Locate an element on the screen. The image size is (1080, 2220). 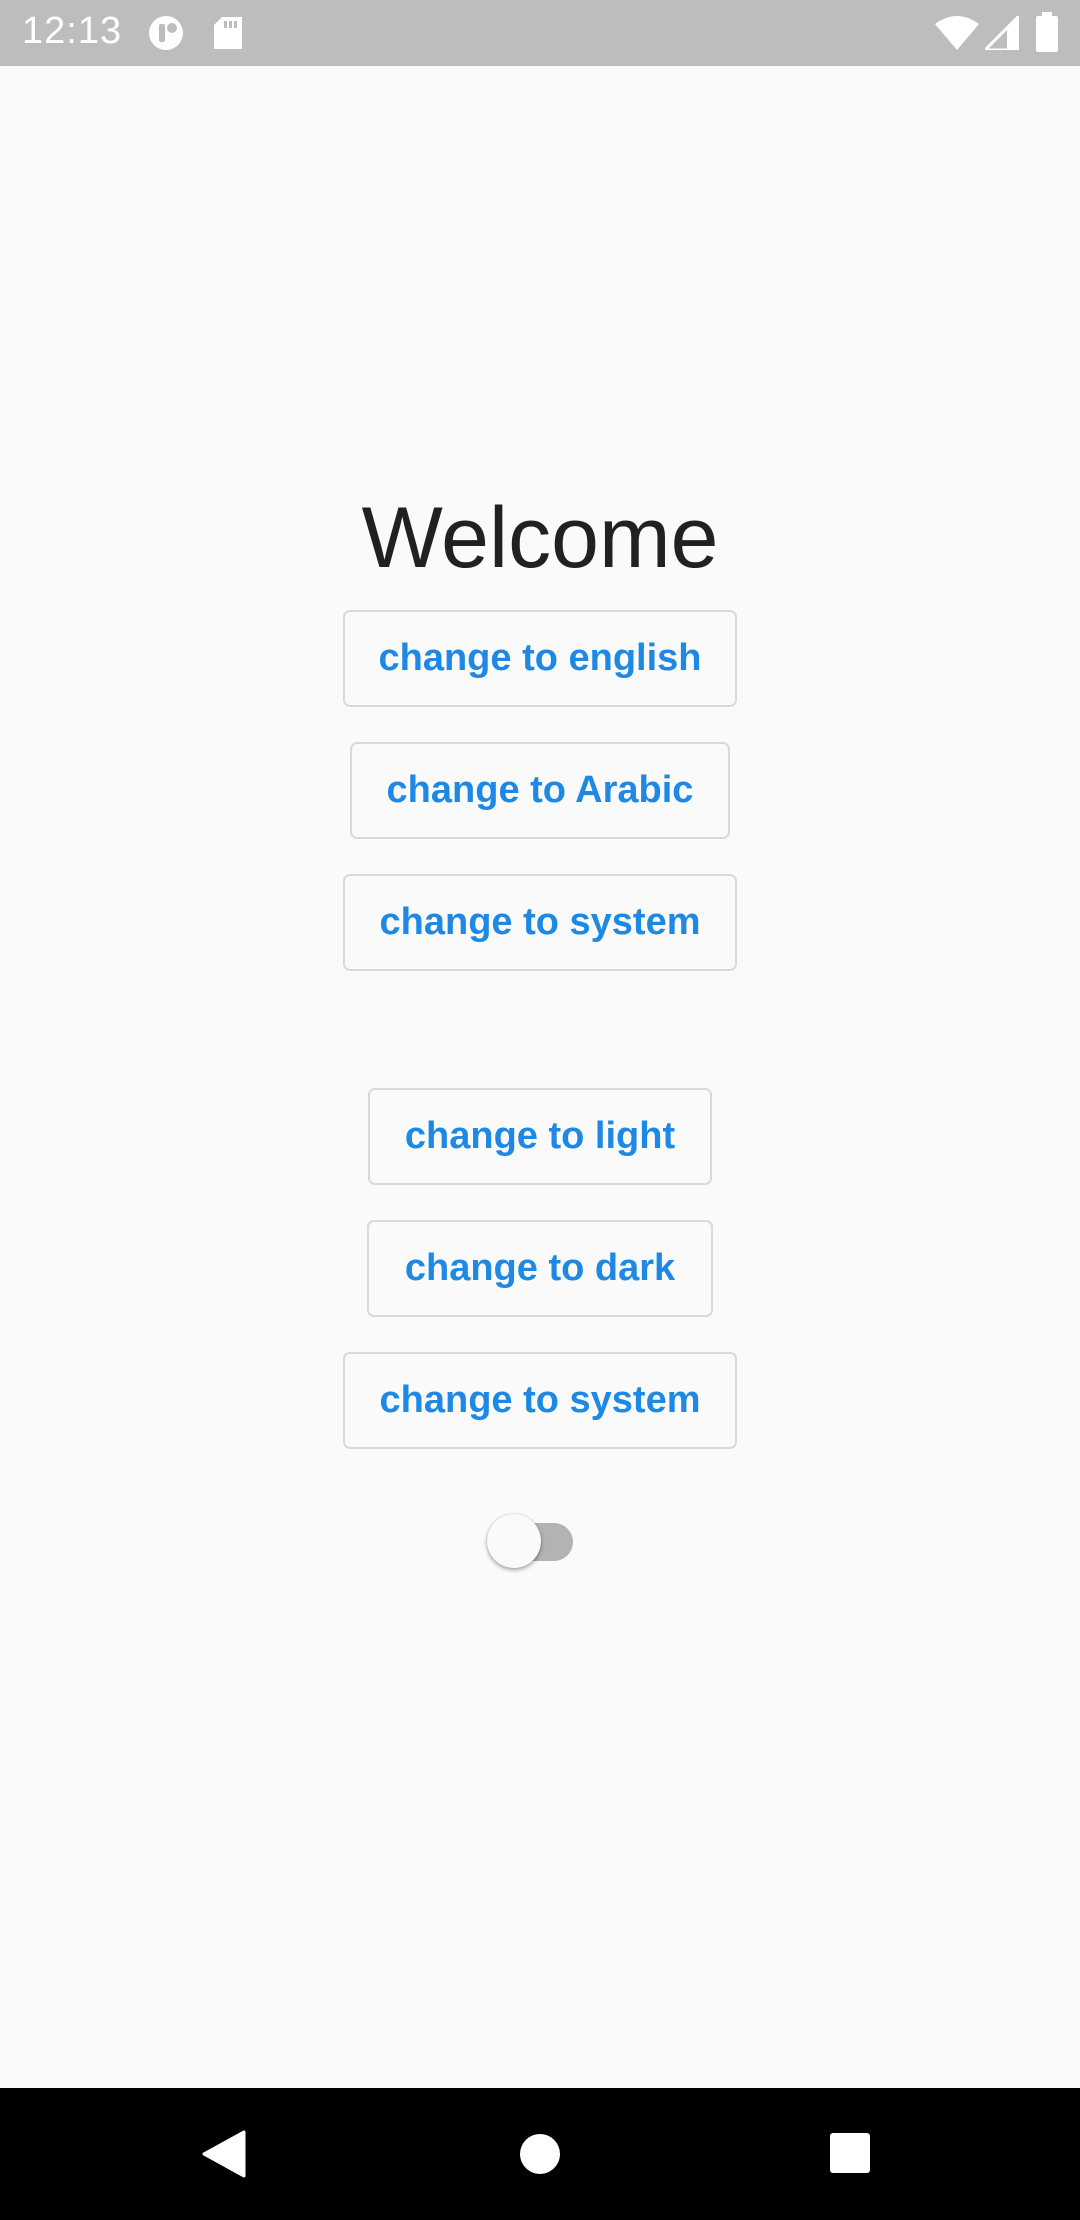
change-to-english-button: change to english is located at coordinates (540, 658).